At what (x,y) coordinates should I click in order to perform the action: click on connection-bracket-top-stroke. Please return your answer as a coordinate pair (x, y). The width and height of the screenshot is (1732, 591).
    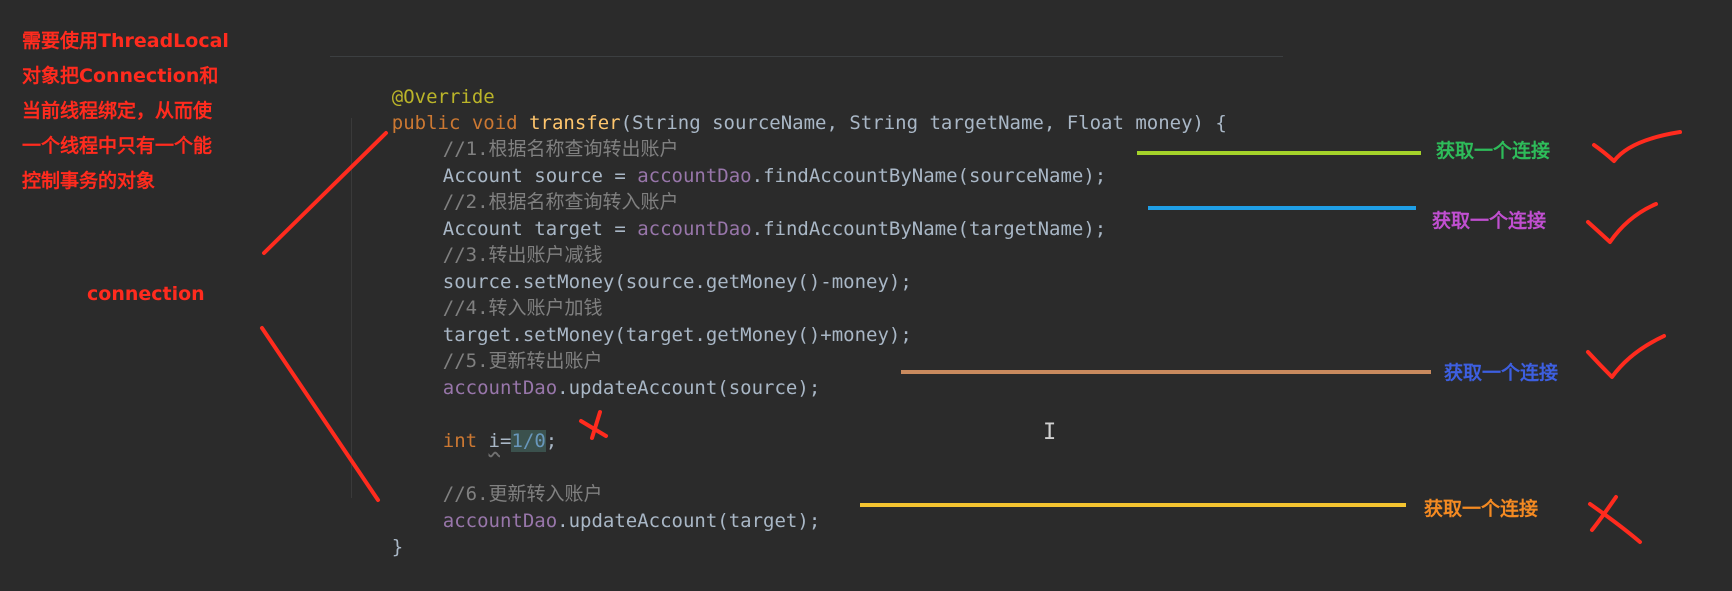
    Looking at the image, I should click on (325, 193).